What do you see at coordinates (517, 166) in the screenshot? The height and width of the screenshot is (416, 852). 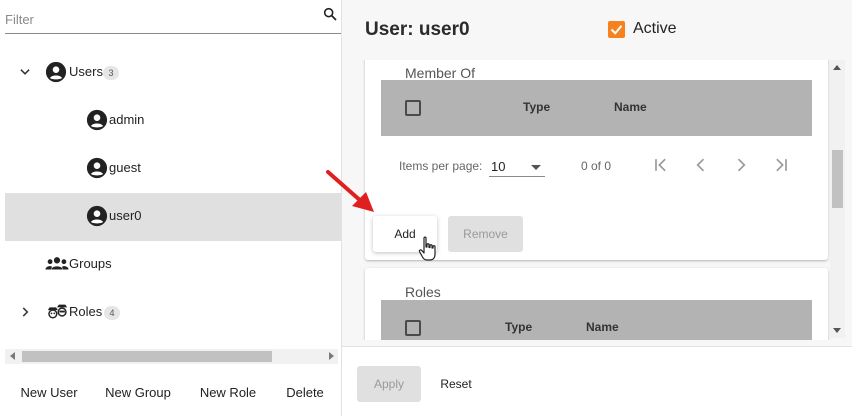 I see `items-per-page-select: 10` at bounding box center [517, 166].